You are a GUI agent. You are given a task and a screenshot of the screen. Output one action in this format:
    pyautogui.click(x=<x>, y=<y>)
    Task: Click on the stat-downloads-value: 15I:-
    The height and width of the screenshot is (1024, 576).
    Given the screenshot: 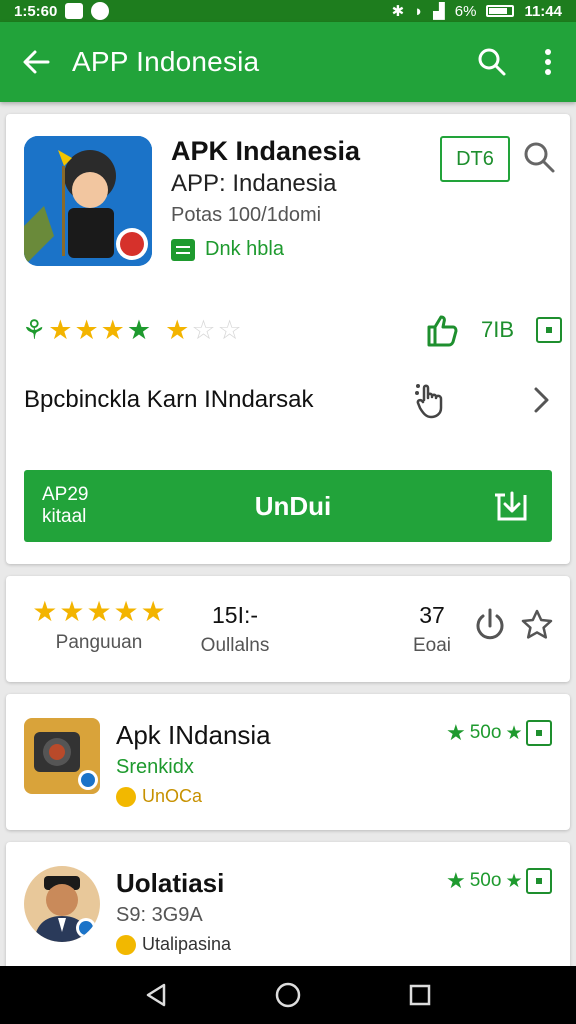 What is the action you would take?
    pyautogui.click(x=235, y=615)
    